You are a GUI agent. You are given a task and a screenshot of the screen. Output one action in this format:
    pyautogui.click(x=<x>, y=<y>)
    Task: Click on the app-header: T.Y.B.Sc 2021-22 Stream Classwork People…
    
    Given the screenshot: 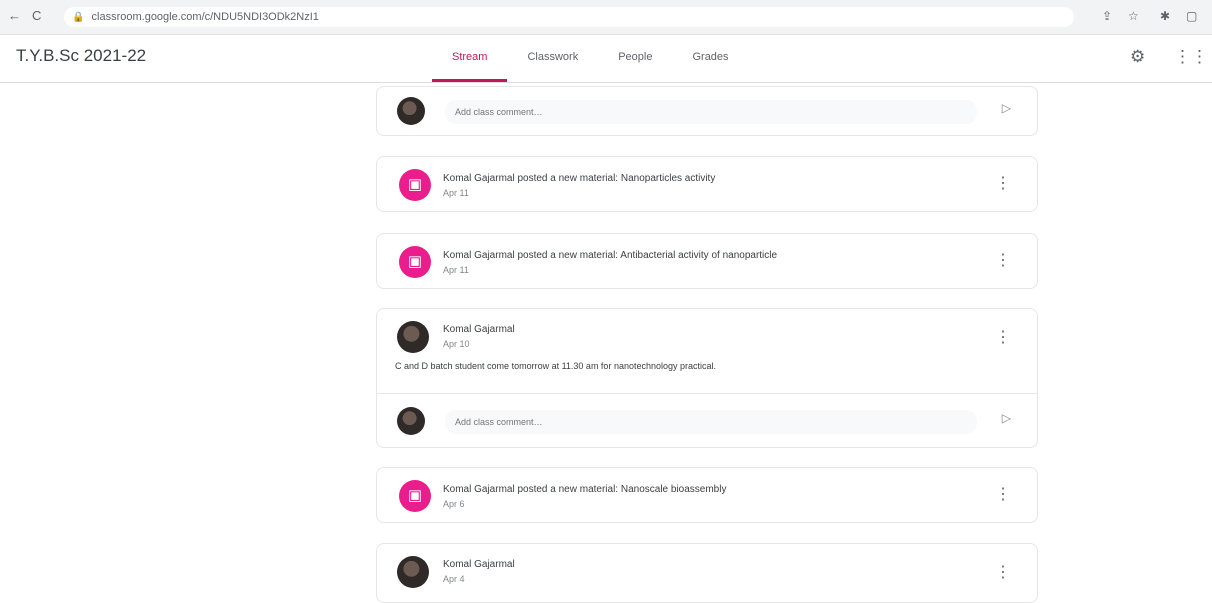 What is the action you would take?
    pyautogui.click(x=606, y=58)
    